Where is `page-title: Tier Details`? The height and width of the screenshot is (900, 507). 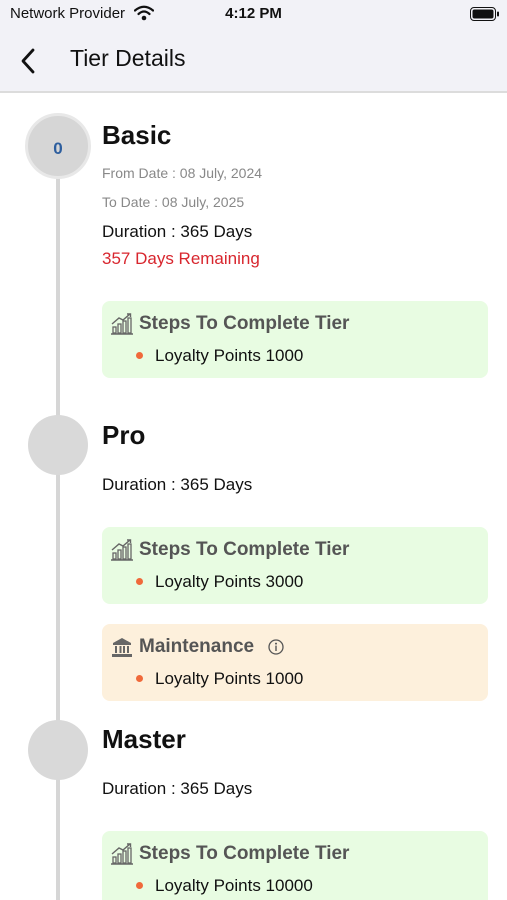 page-title: Tier Details is located at coordinates (128, 58).